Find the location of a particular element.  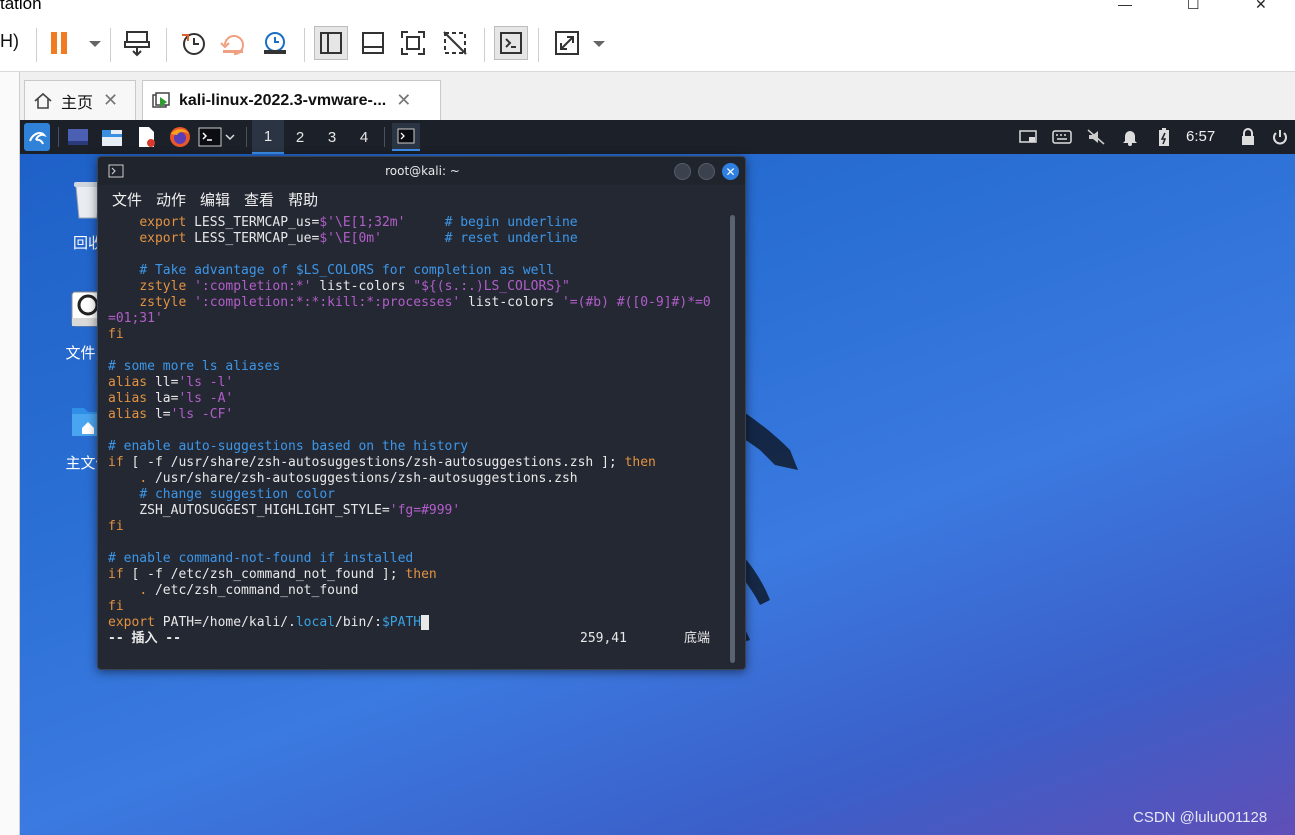

unity-mode-button is located at coordinates (455, 43).